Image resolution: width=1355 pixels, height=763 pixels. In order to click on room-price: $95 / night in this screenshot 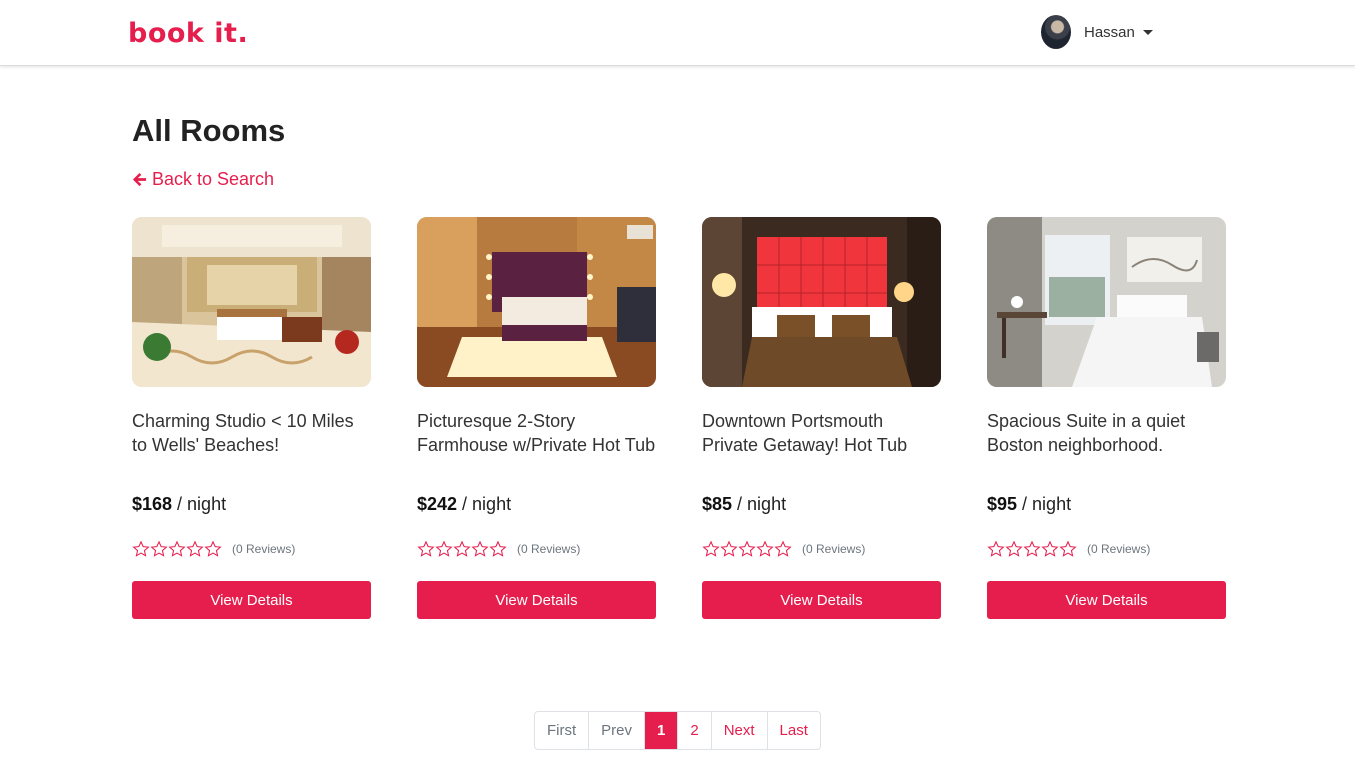, I will do `click(1029, 504)`.